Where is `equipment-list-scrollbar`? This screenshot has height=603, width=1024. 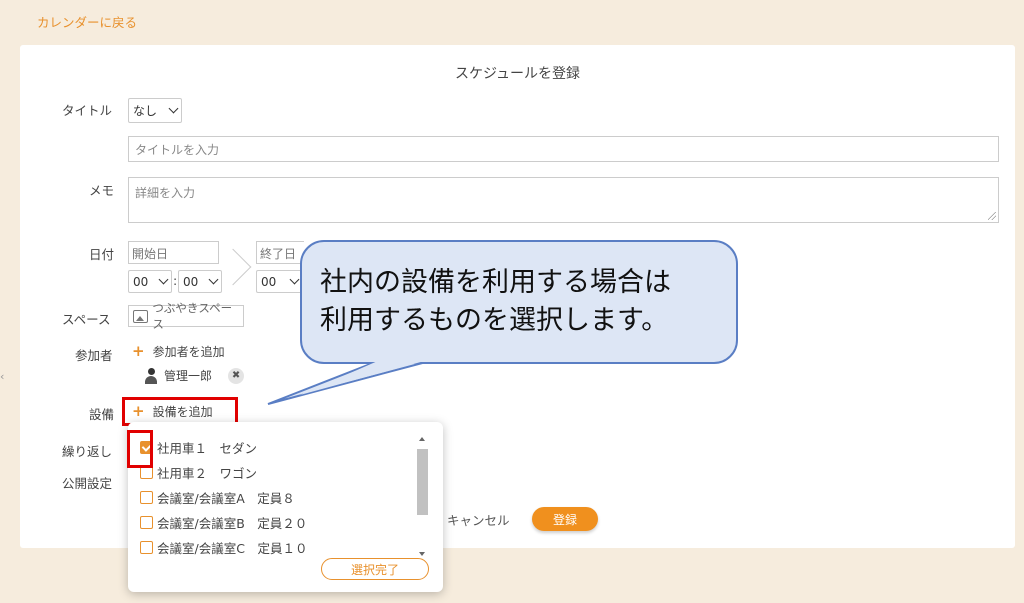
equipment-list-scrollbar is located at coordinates (422, 495).